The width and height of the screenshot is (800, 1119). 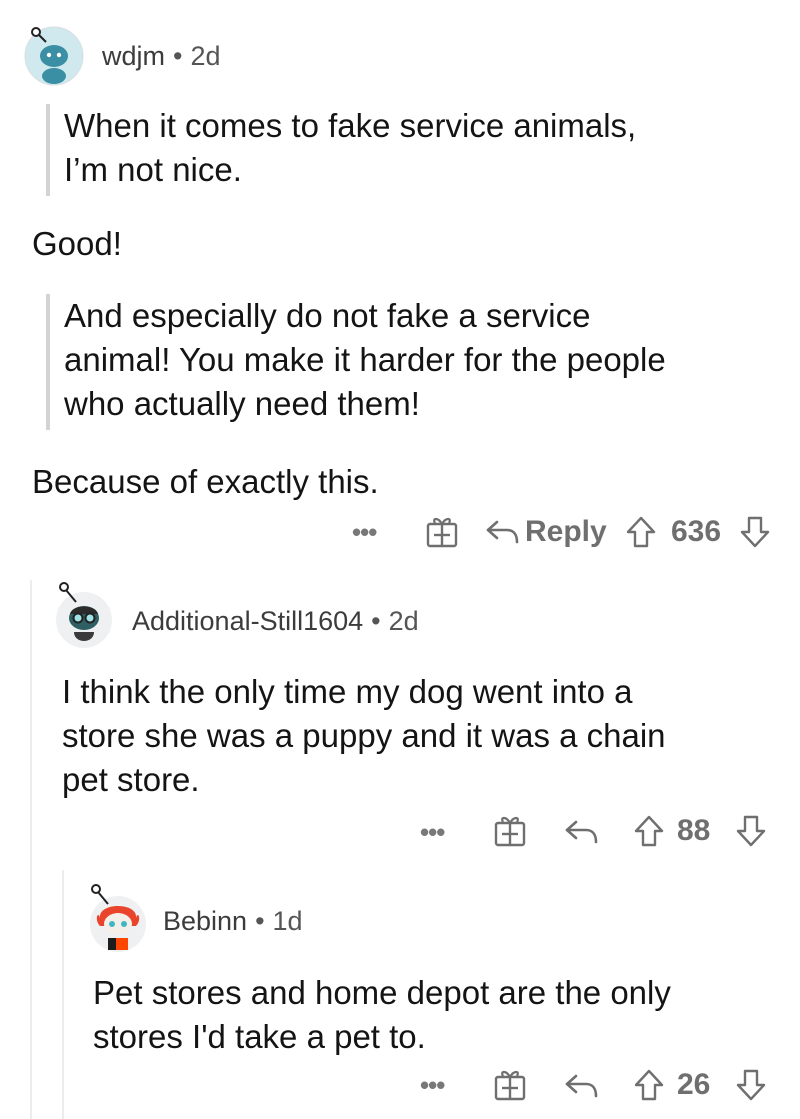 What do you see at coordinates (133, 56) in the screenshot?
I see `username: wdjm` at bounding box center [133, 56].